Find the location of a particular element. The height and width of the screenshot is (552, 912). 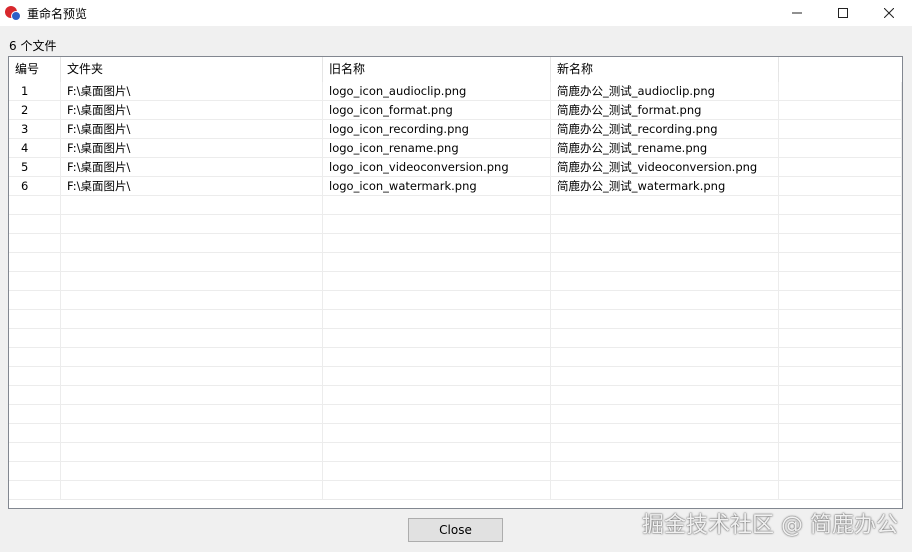

row-number: 4 is located at coordinates (35, 148).